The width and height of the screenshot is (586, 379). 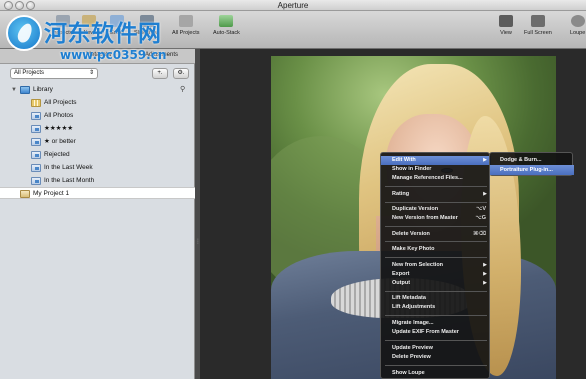 What do you see at coordinates (436, 332) in the screenshot?
I see `menu-item-update-exif: Update EXIF From Master` at bounding box center [436, 332].